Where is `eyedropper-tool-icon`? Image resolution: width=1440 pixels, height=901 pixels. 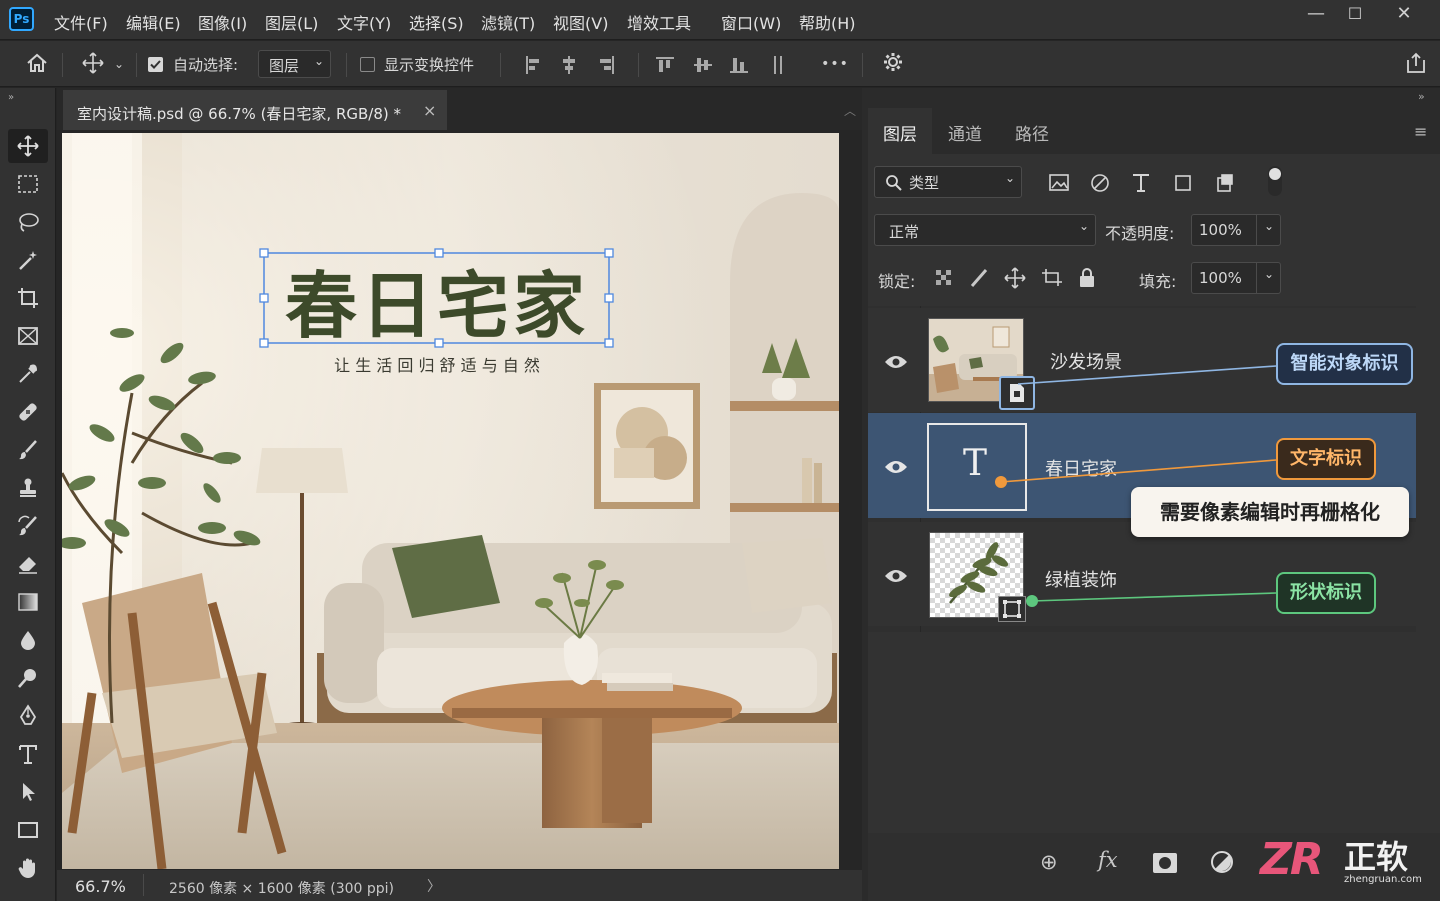 eyedropper-tool-icon is located at coordinates (28, 376).